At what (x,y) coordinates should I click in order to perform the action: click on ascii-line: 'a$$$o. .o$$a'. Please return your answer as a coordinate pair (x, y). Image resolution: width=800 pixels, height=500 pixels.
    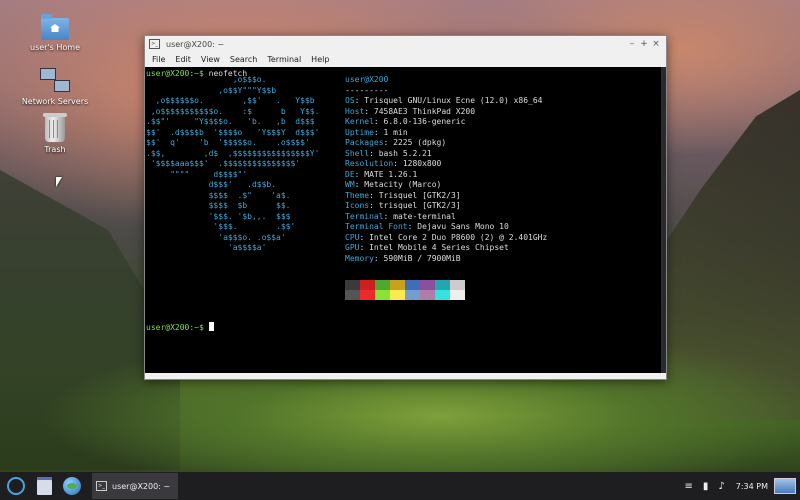
    Looking at the image, I should click on (216, 237).